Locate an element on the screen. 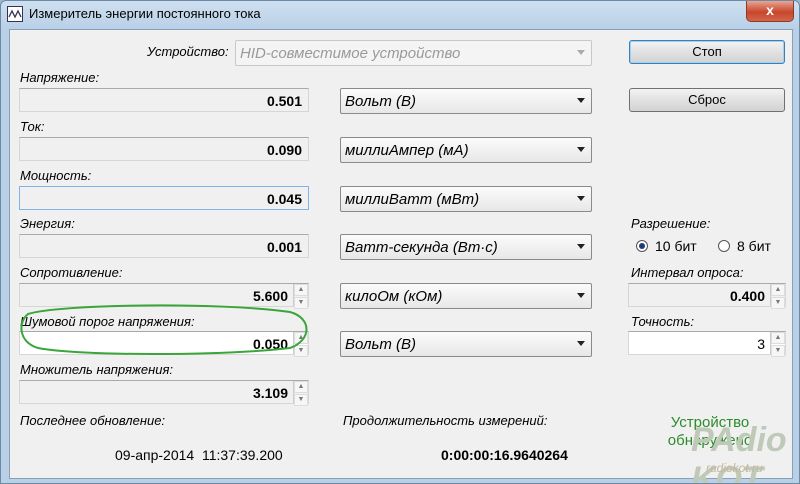 Image resolution: width=800 pixels, height=484 pixels. title-bar: Измеритель энергии постоянного тока x is located at coordinates (400, 15).